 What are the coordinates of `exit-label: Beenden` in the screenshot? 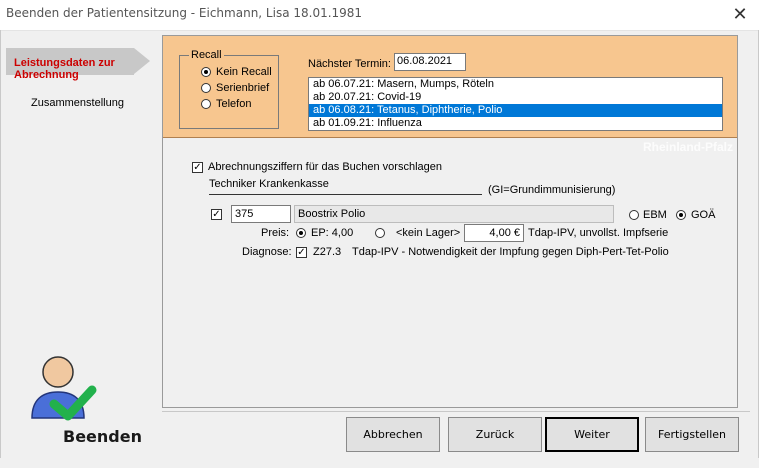 It's located at (102, 436).